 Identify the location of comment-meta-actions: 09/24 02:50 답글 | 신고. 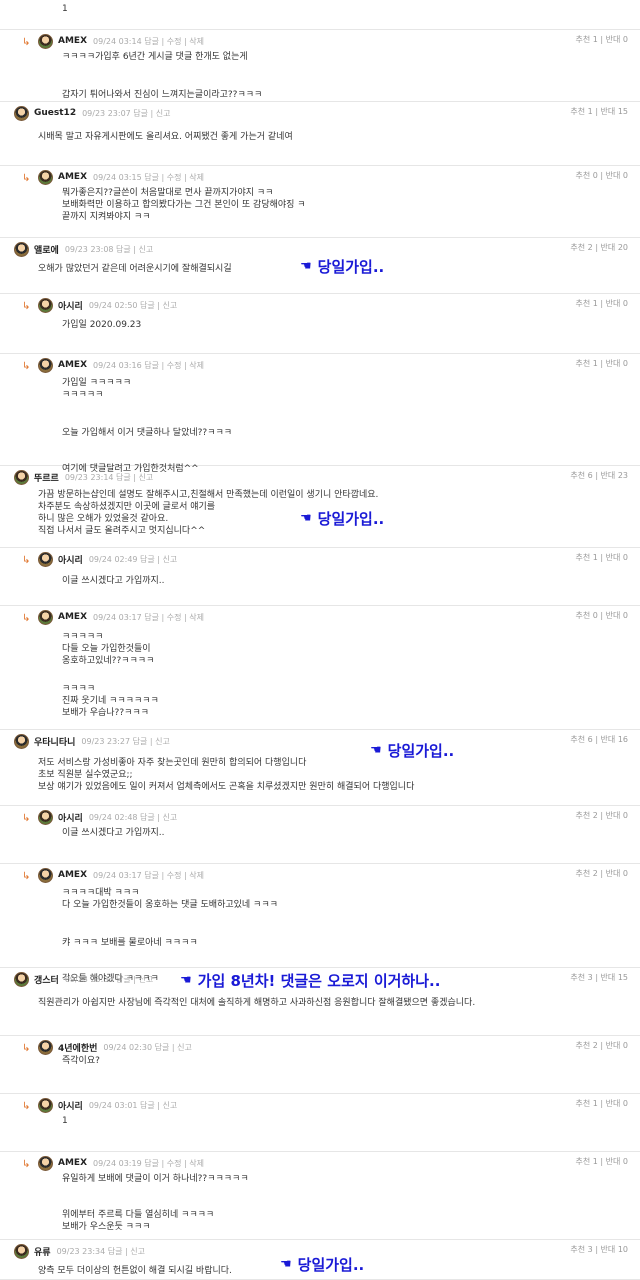
(133, 305).